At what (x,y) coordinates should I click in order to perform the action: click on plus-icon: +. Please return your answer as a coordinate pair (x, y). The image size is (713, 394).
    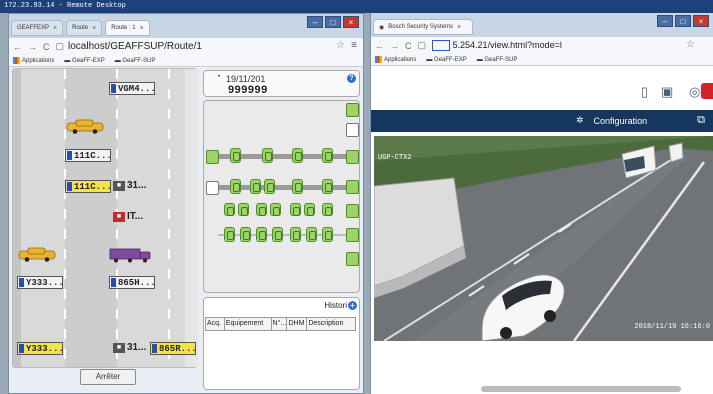
    Looking at the image, I should click on (352, 305).